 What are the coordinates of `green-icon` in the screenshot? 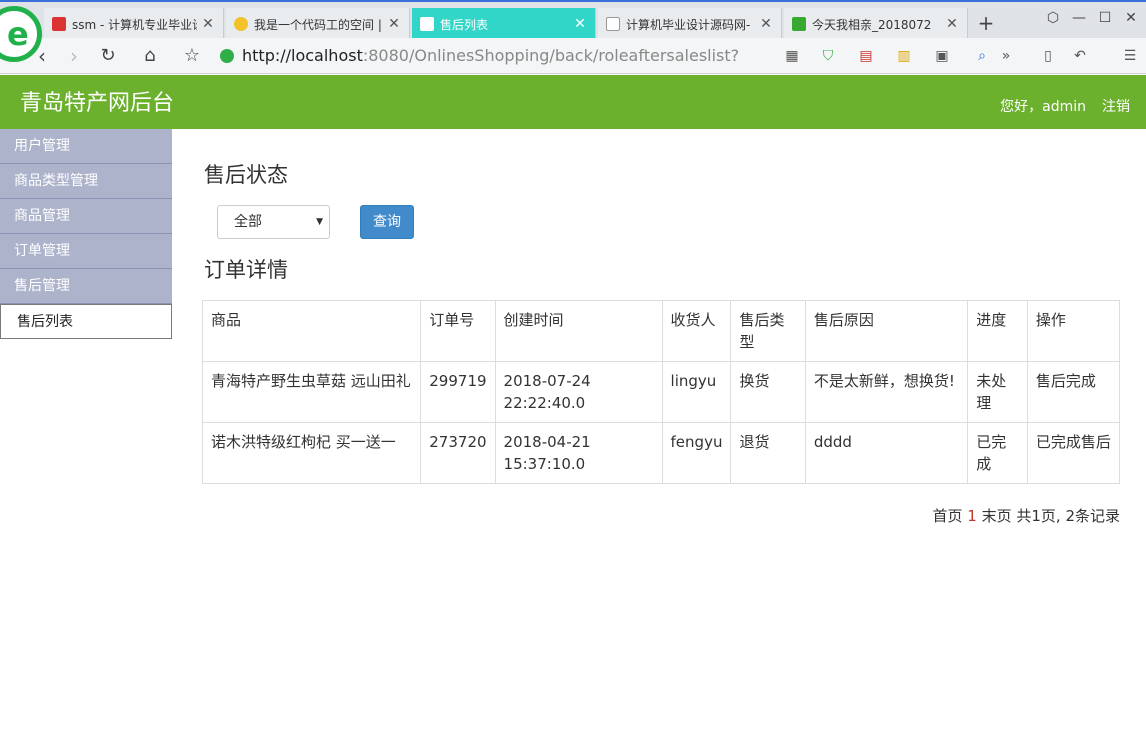 It's located at (799, 24).